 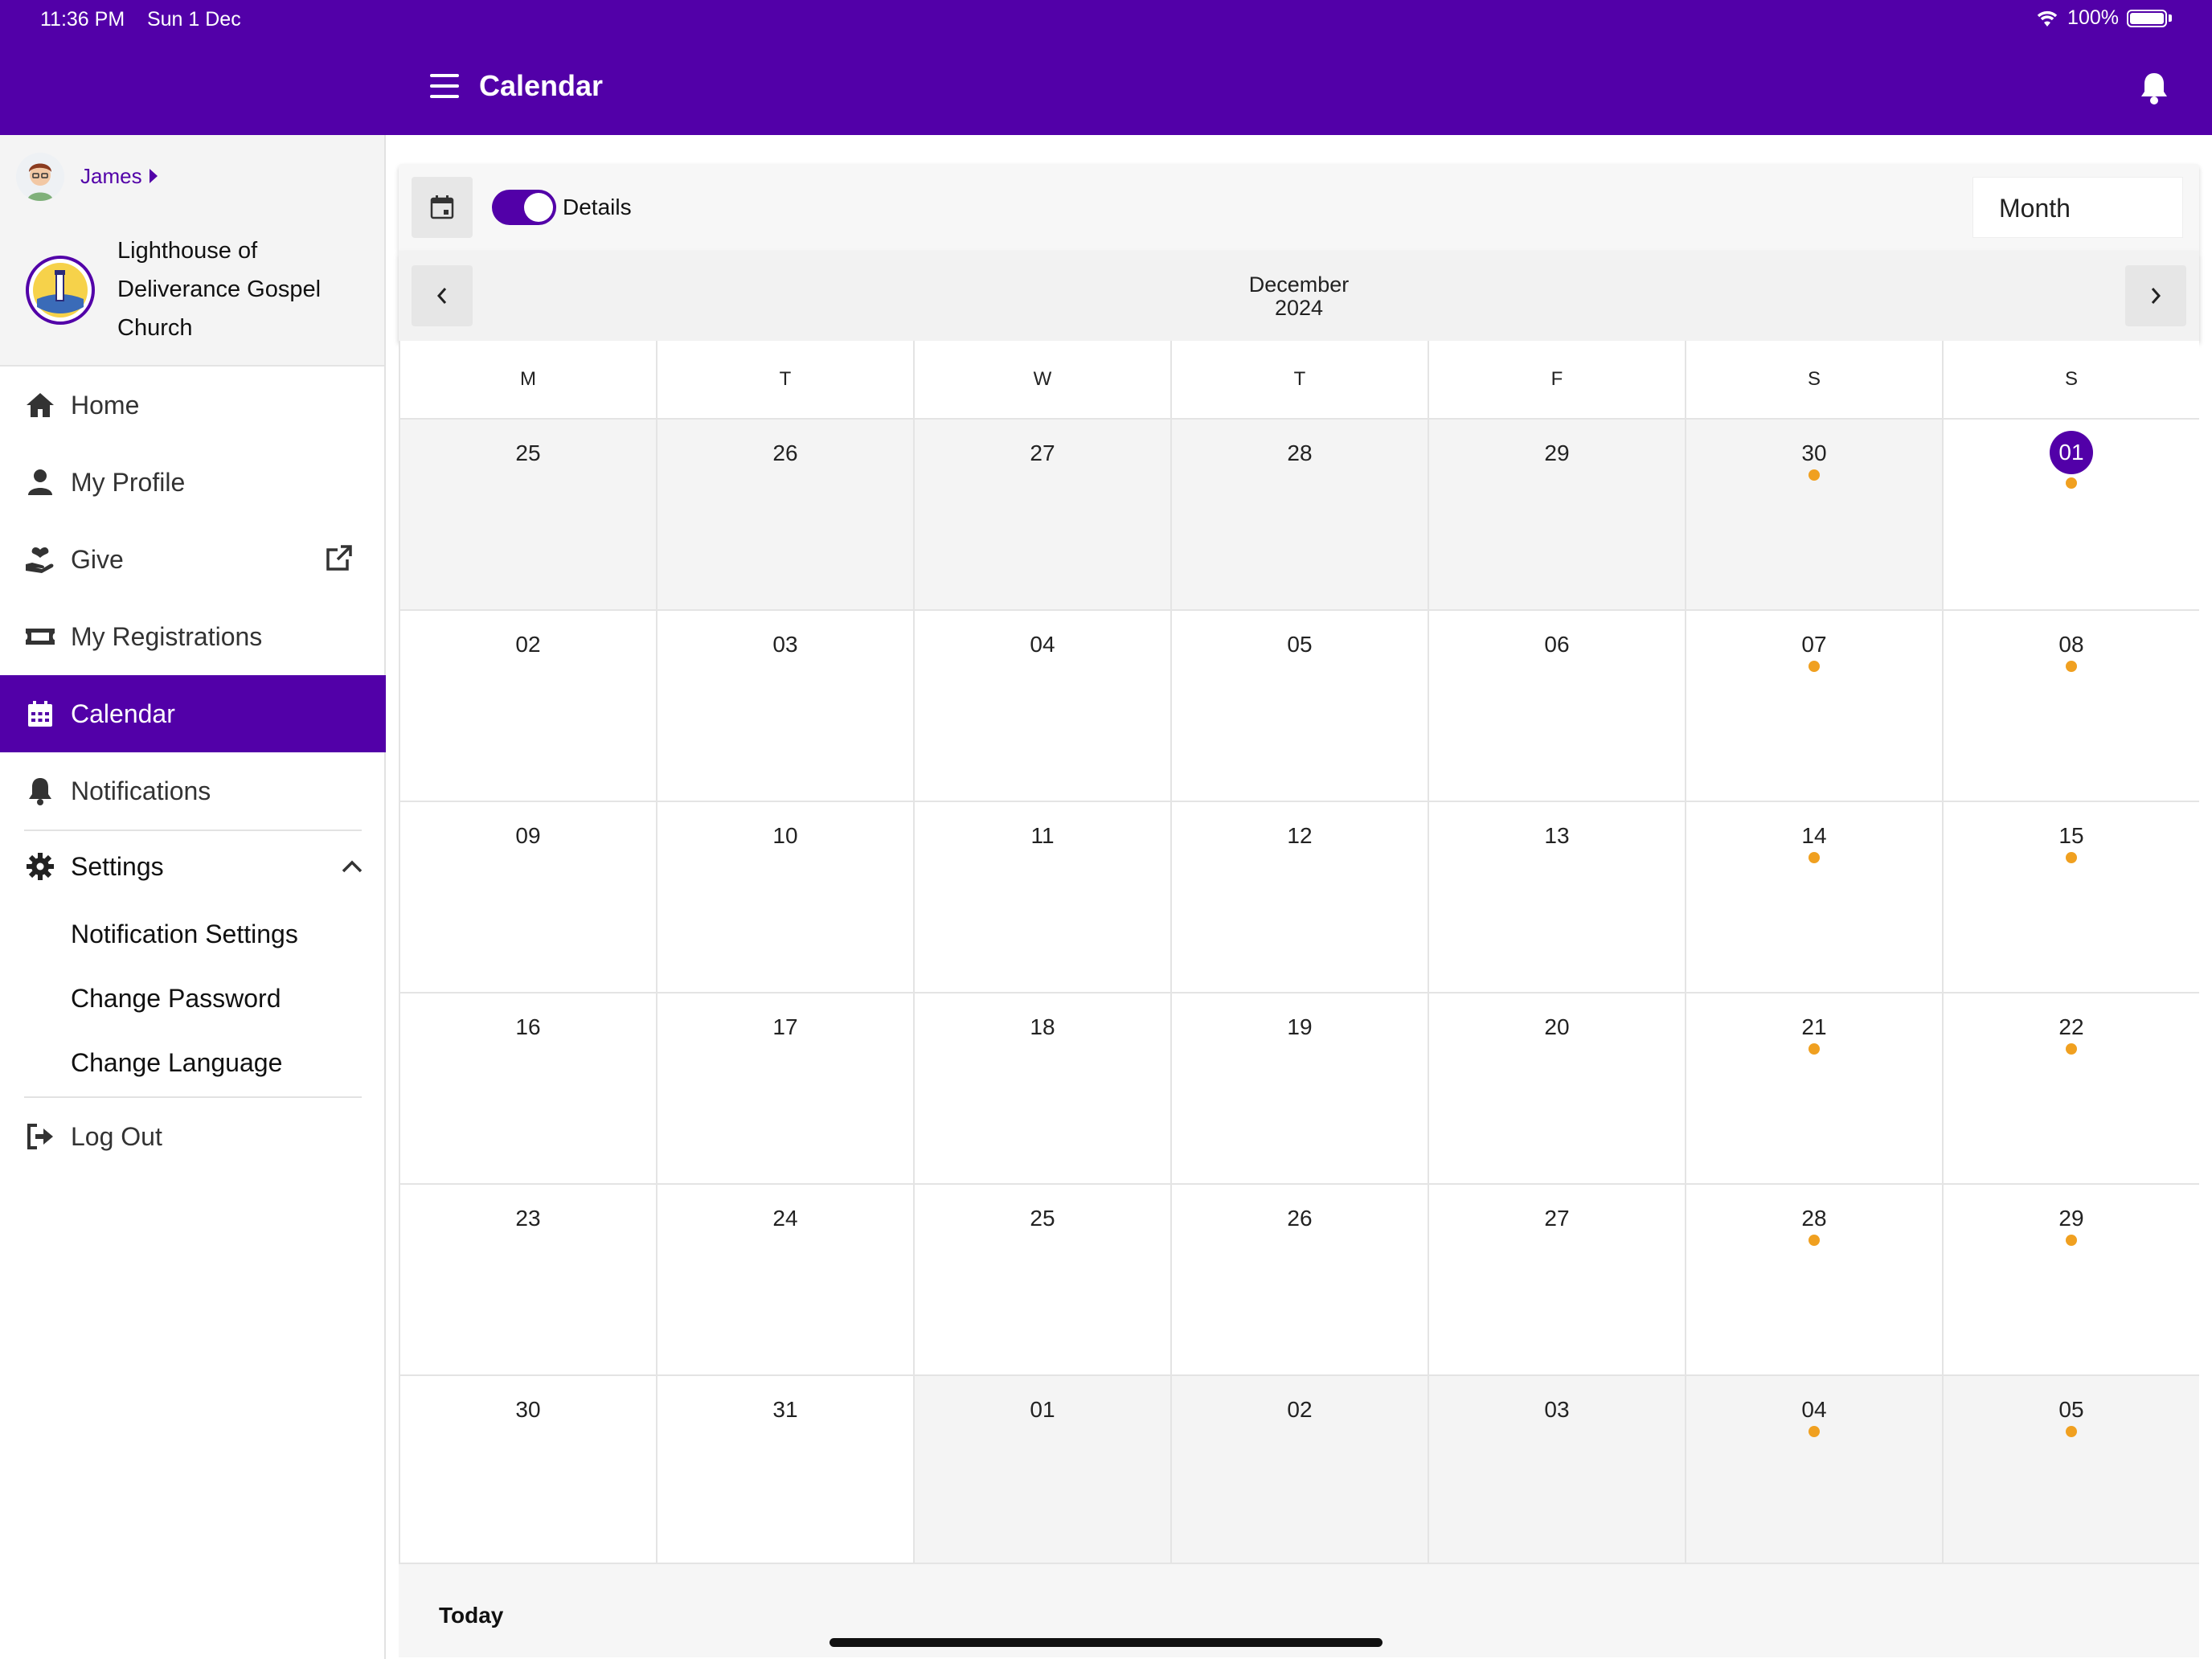 I want to click on calendar-day-cell: 31, so click(x=784, y=1470).